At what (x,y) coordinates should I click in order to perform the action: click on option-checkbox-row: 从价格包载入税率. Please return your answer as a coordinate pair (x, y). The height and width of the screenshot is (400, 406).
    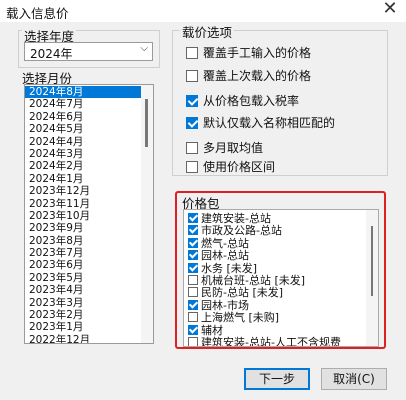
    Looking at the image, I should click on (242, 100).